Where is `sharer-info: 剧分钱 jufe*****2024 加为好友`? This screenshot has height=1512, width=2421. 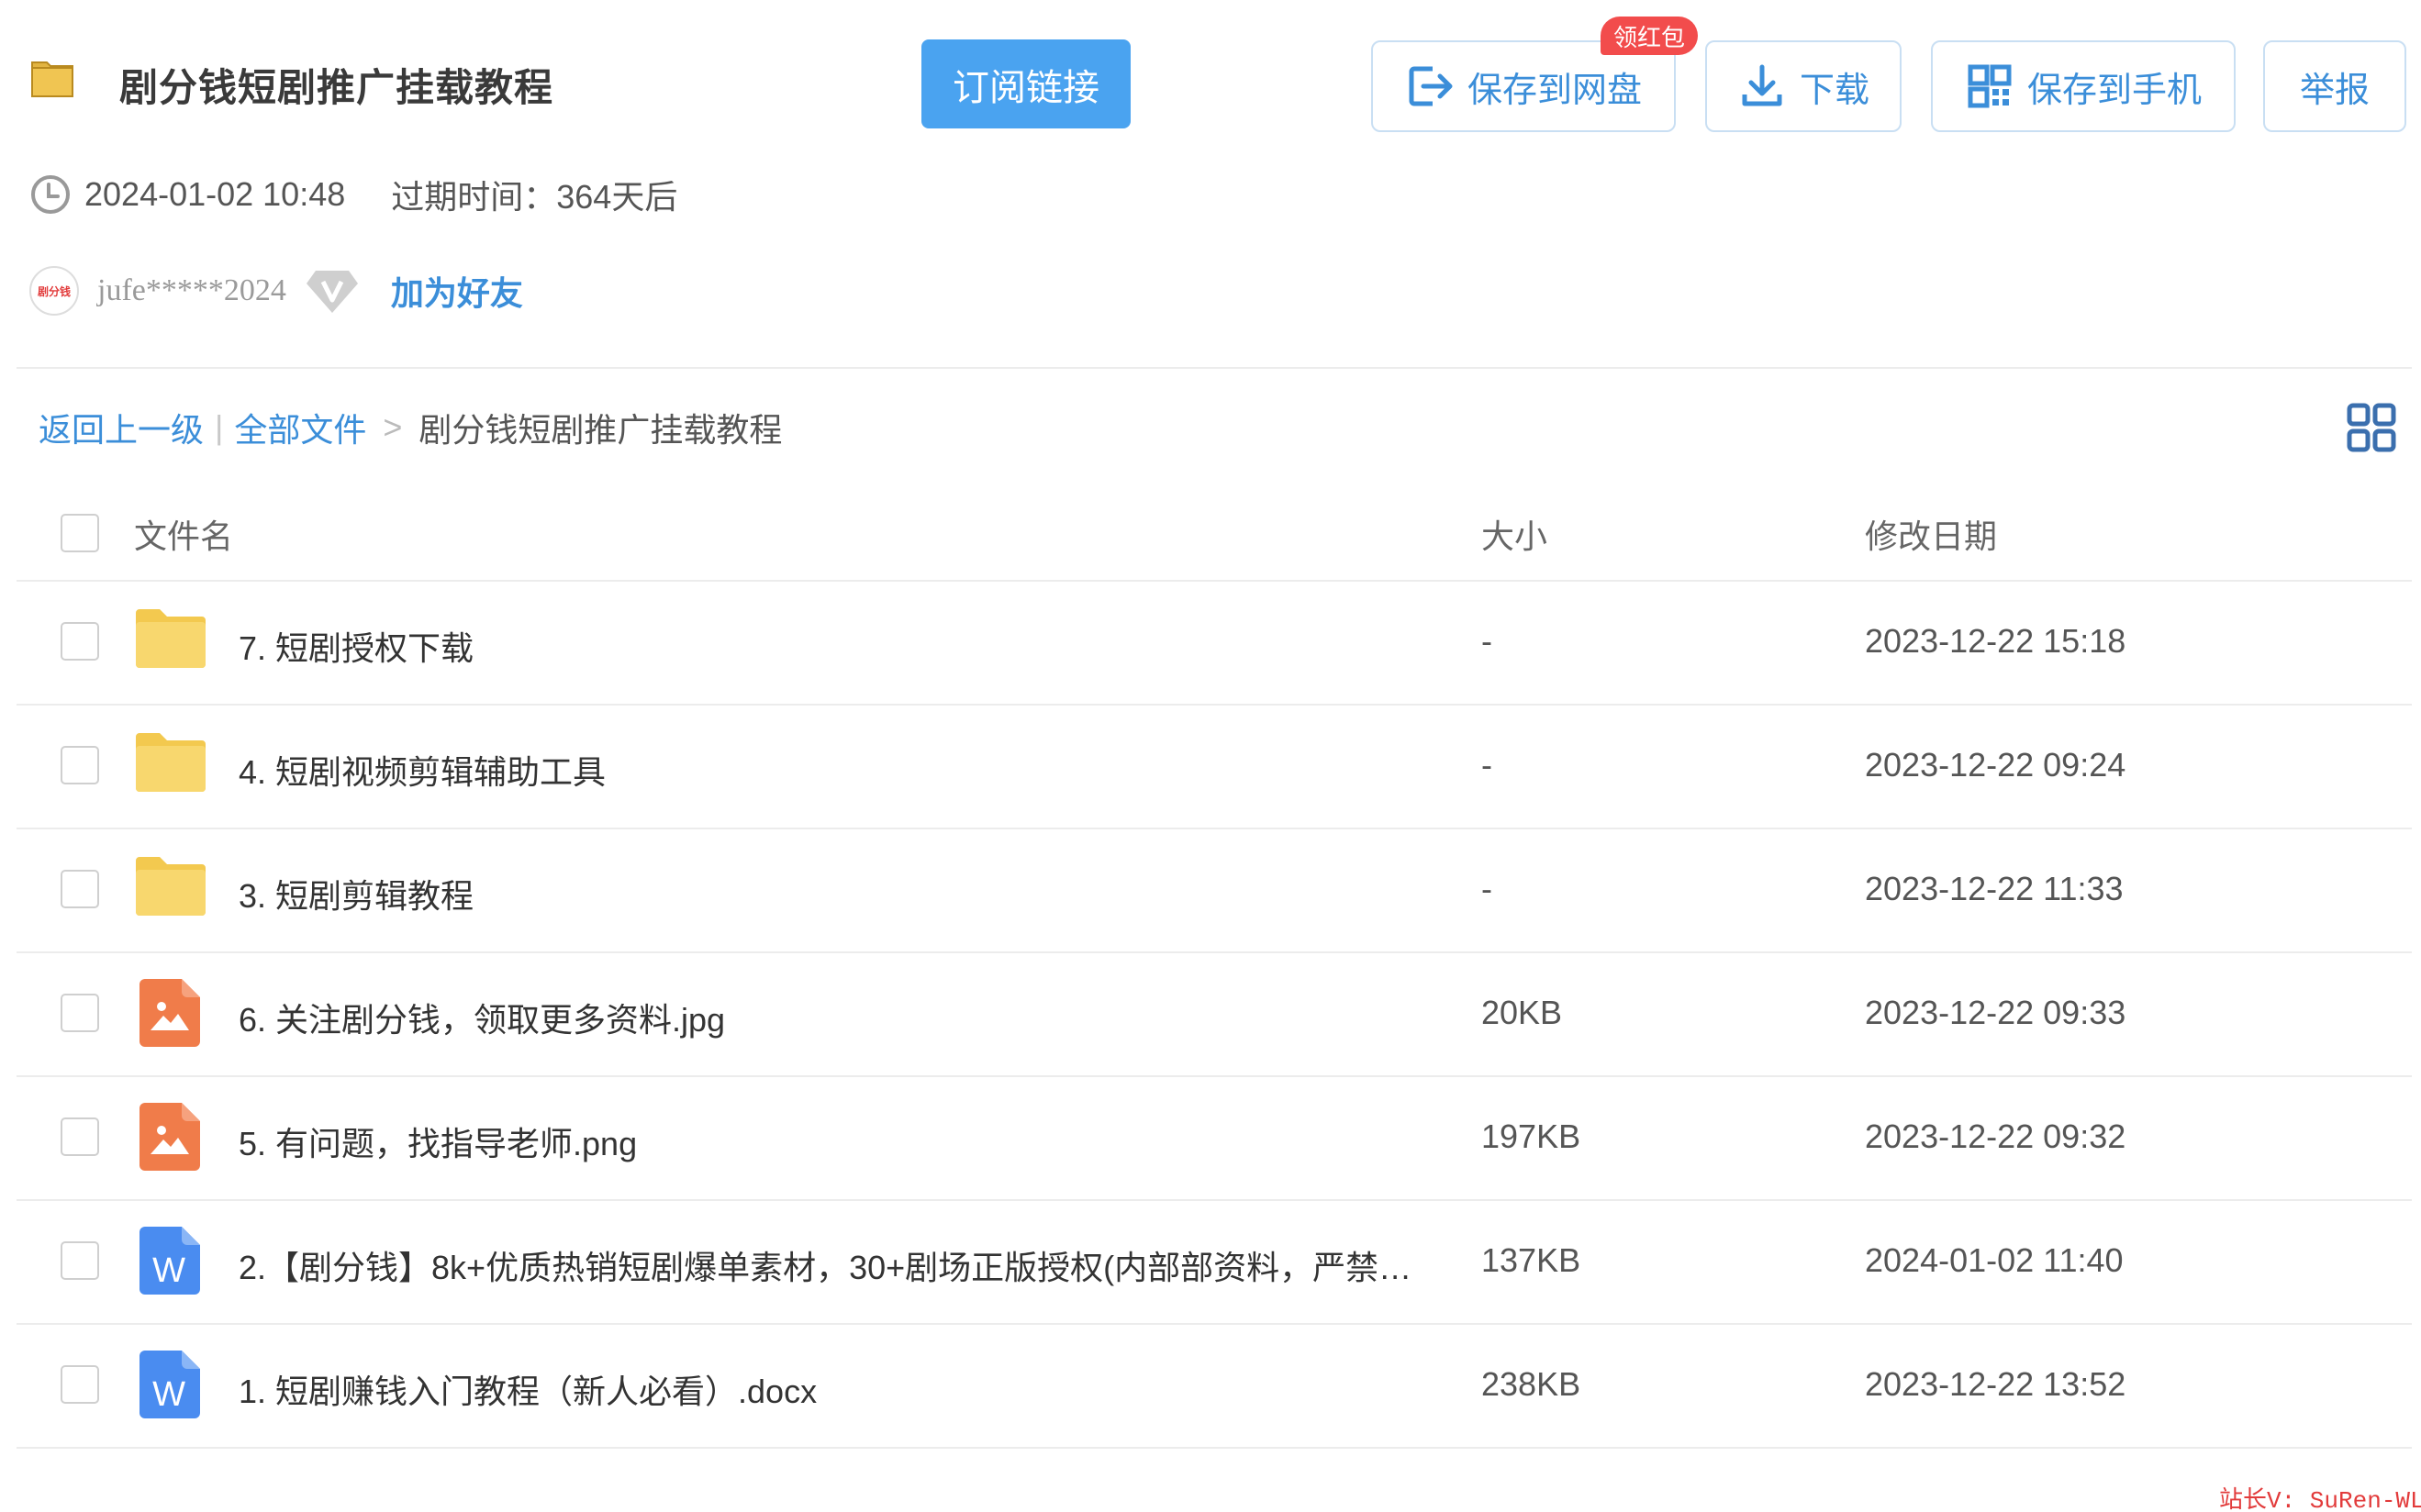 sharer-info: 剧分钱 jufe*****2024 加为好友 is located at coordinates (276, 291).